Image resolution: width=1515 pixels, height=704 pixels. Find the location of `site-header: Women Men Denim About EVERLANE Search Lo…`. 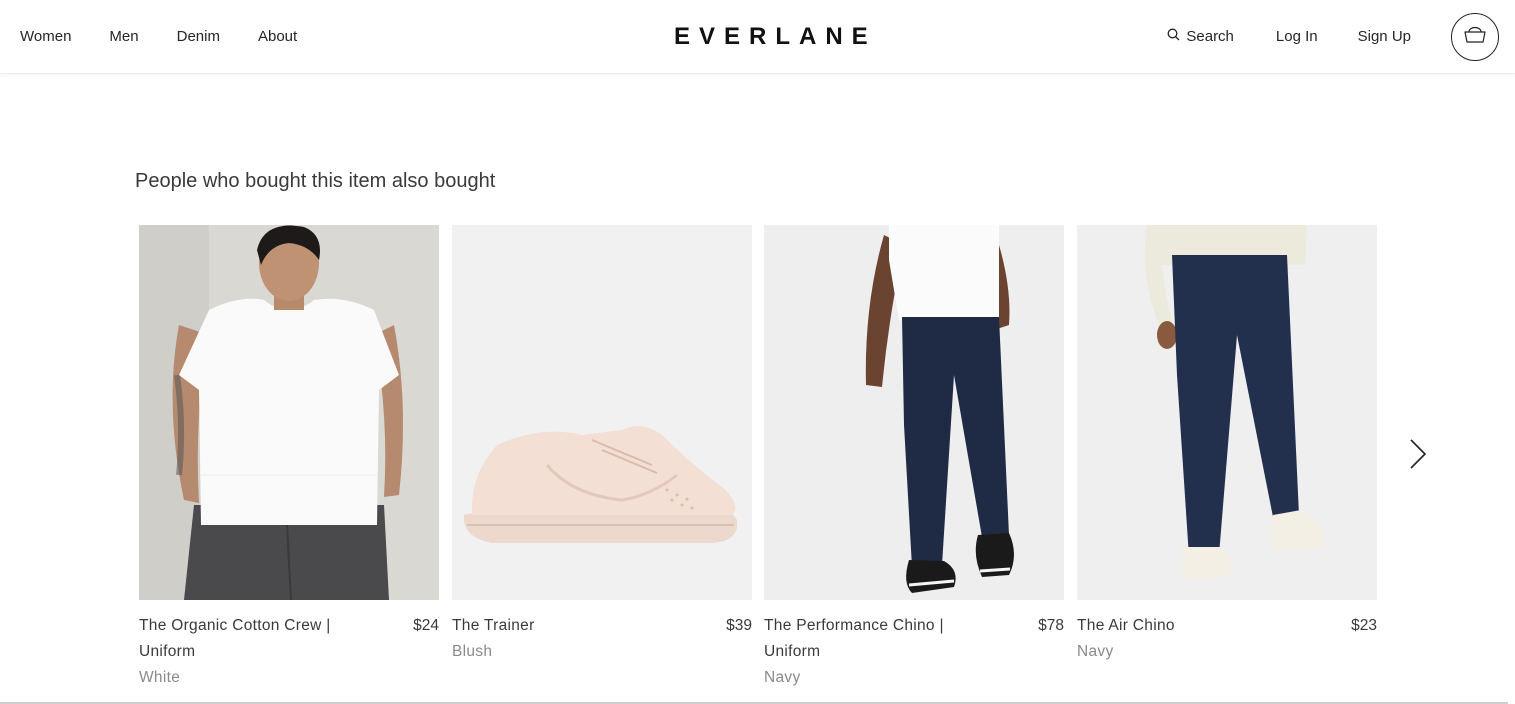

site-header: Women Men Denim About EVERLANE Search Lo… is located at coordinates (757, 37).